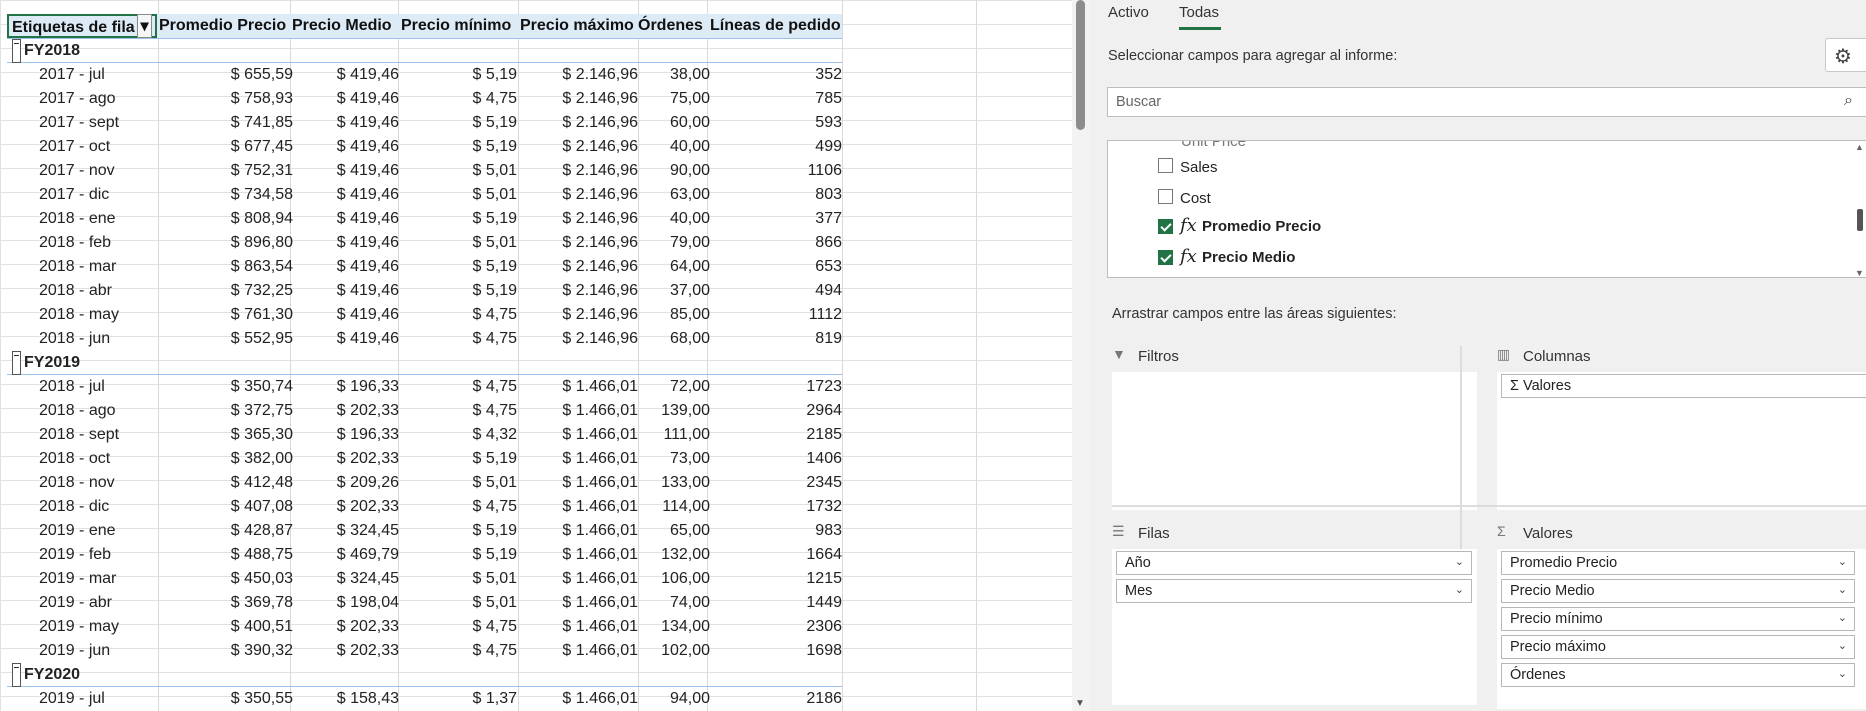 This screenshot has width=1866, height=711. What do you see at coordinates (1681, 441) in the screenshot?
I see `columns-drop-zone: Σ Valores` at bounding box center [1681, 441].